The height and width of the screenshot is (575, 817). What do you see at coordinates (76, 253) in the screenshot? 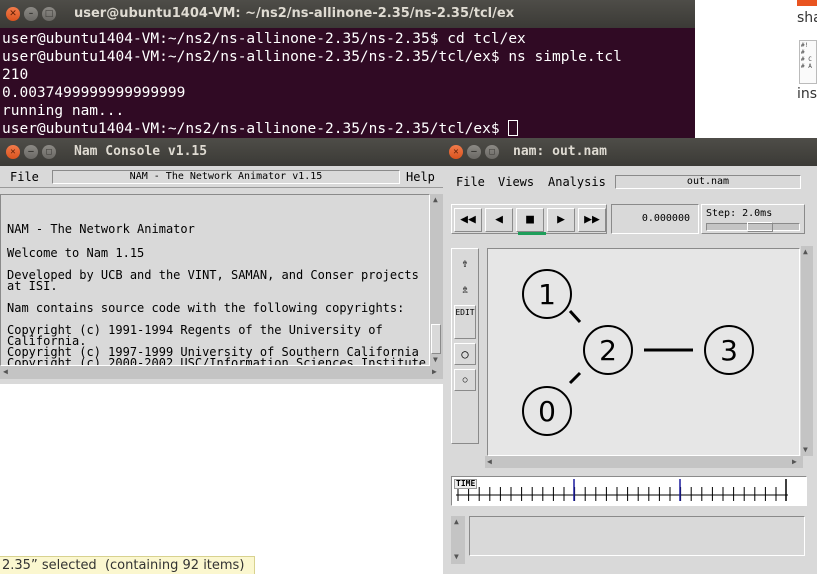
I see `console-line: Welcome to Nam 1.15` at bounding box center [76, 253].